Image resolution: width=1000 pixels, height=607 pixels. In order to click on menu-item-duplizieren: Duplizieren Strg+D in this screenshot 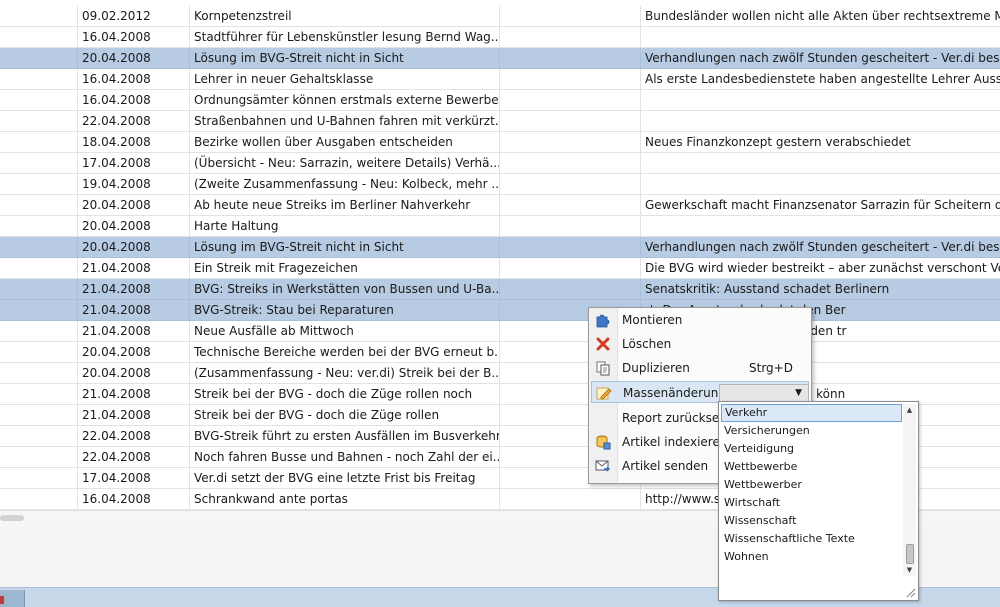, I will do `click(700, 368)`.